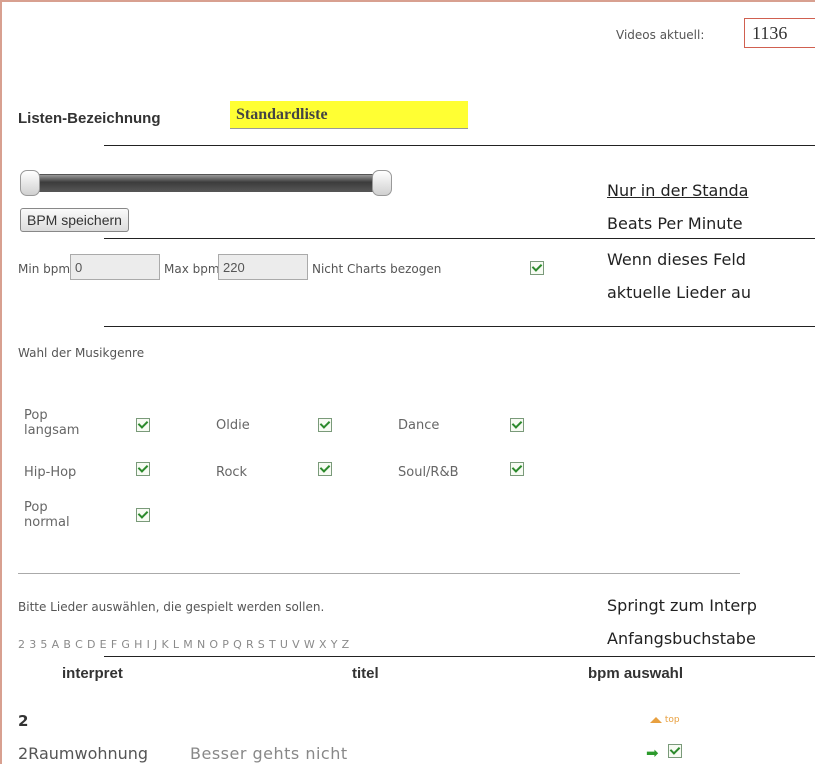  I want to click on letter-link-g: G, so click(126, 644).